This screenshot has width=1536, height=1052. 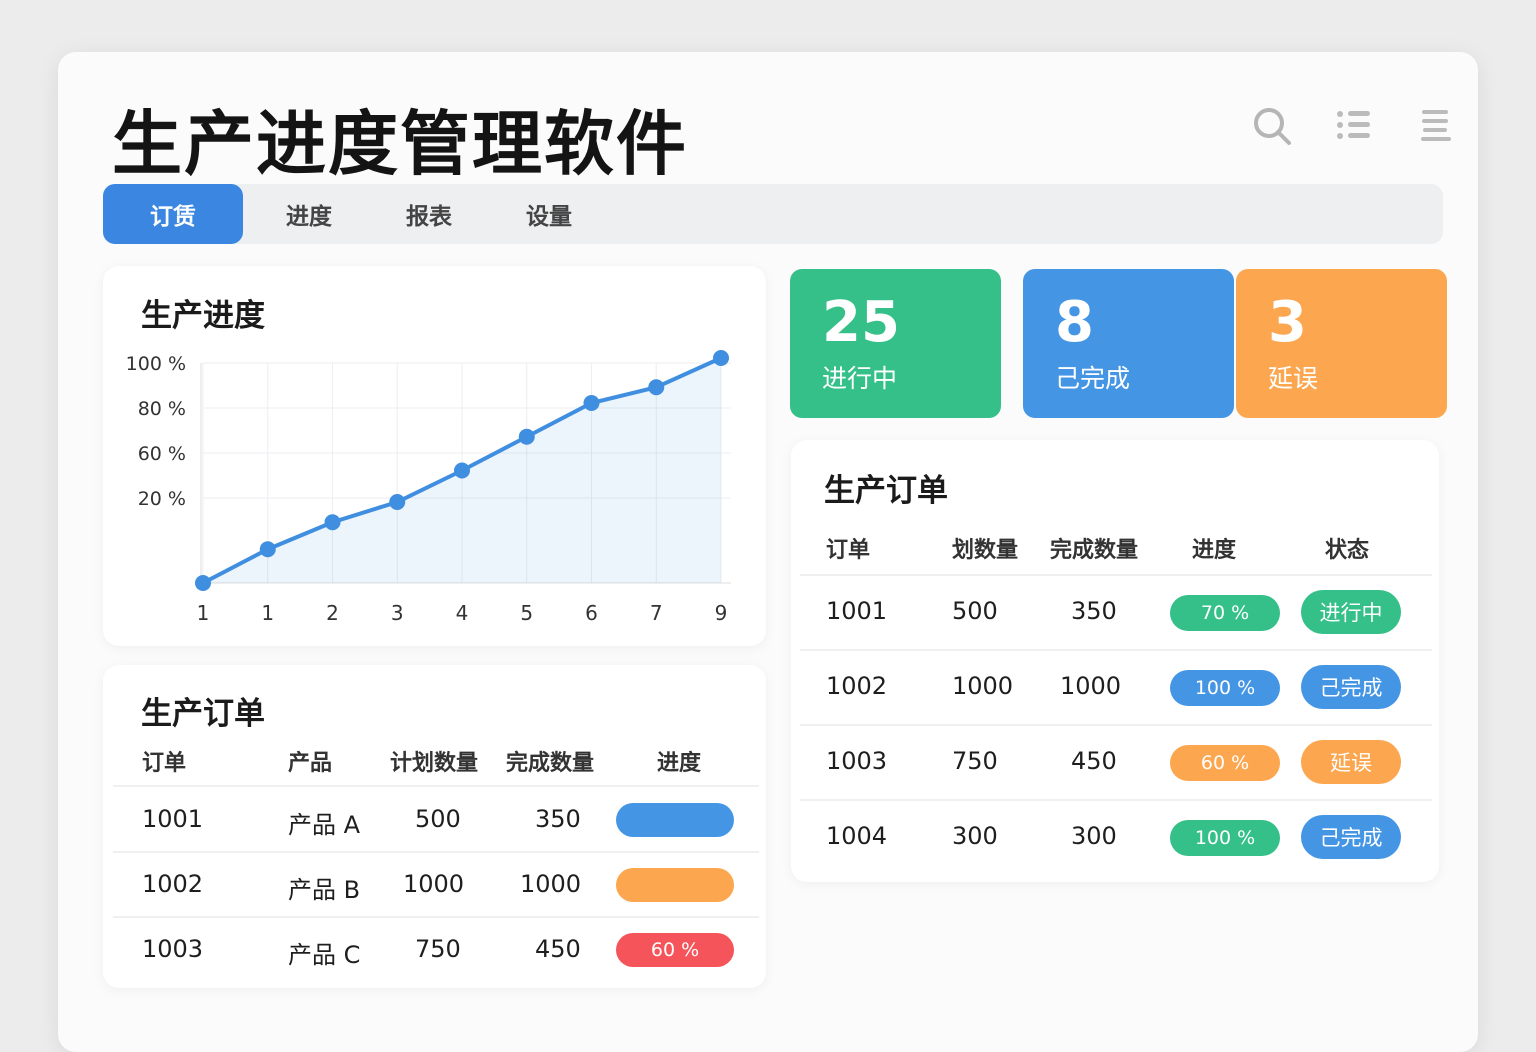 What do you see at coordinates (591, 613) in the screenshot?
I see `x-tick-label: 6` at bounding box center [591, 613].